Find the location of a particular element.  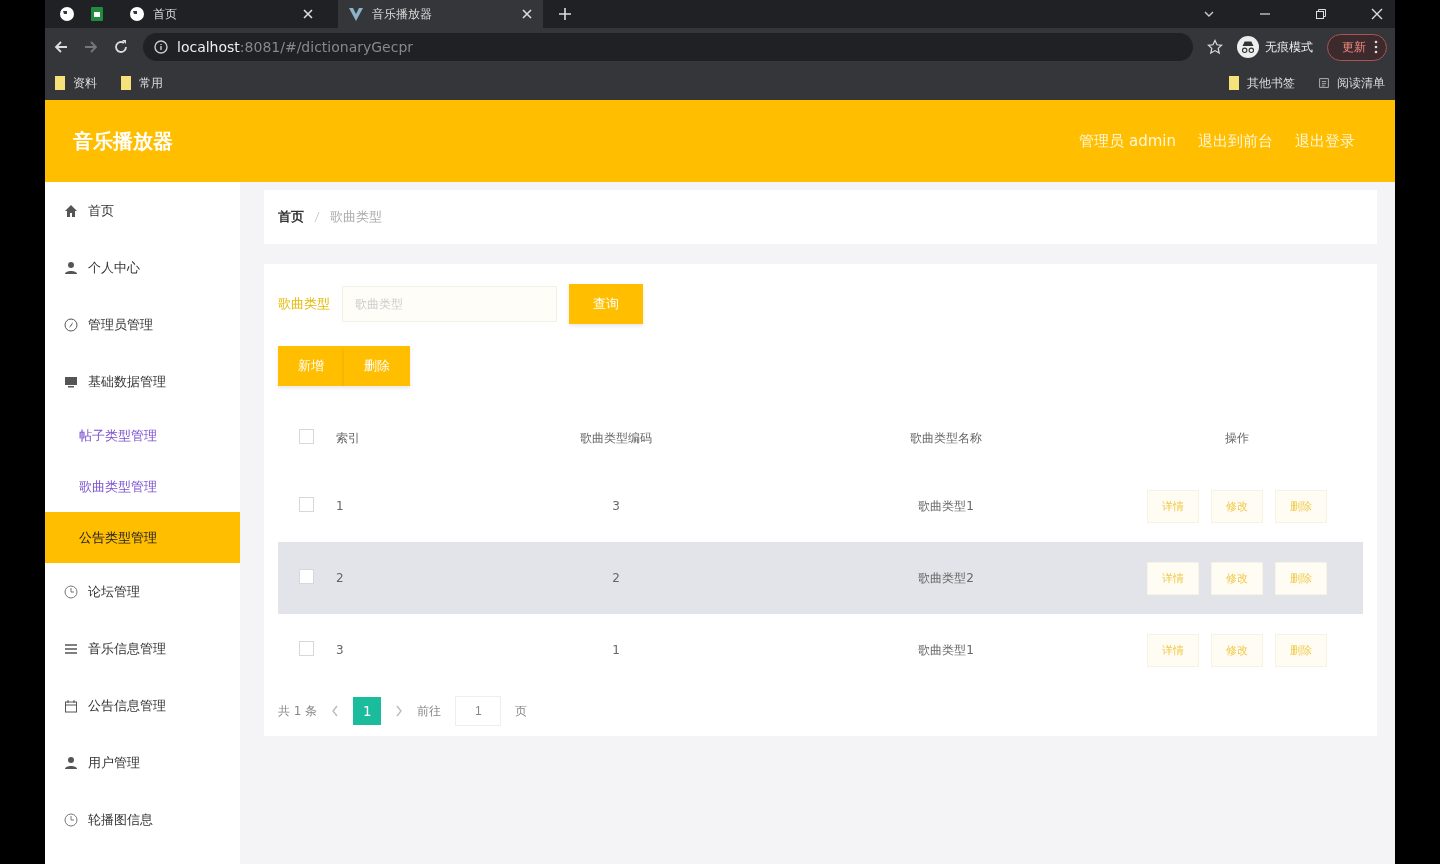

forward-arrow-icon is located at coordinates (91, 47).